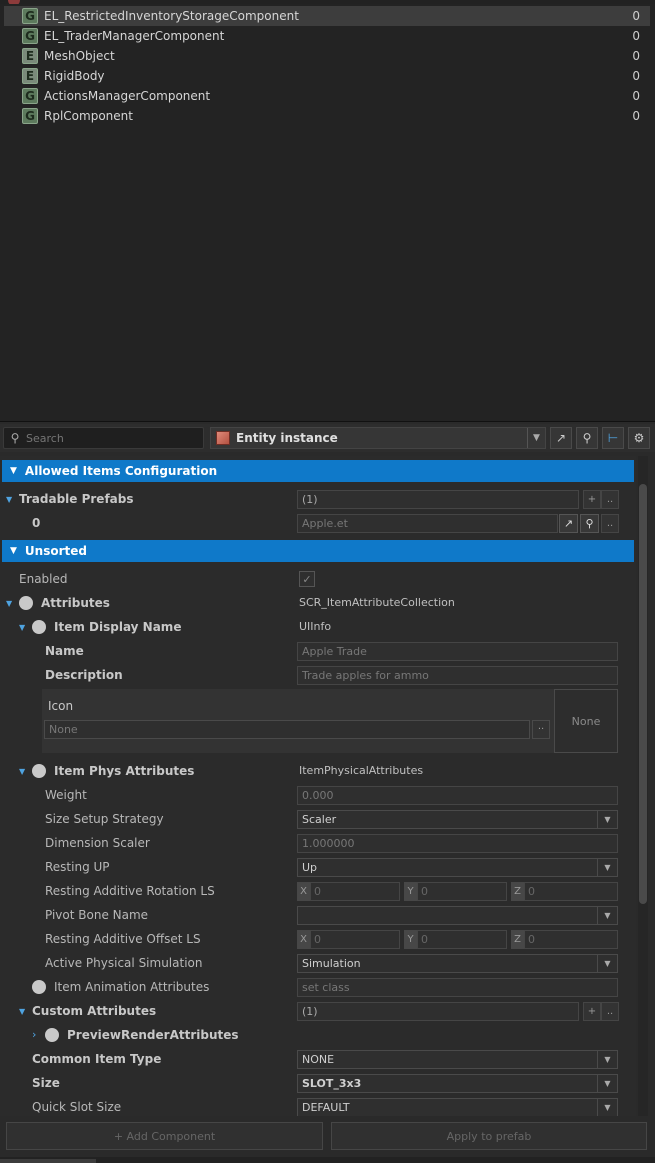 Image resolution: width=655 pixels, height=1163 pixels. What do you see at coordinates (327, 76) in the screenshot?
I see `component-row: E RigidBody 0` at bounding box center [327, 76].